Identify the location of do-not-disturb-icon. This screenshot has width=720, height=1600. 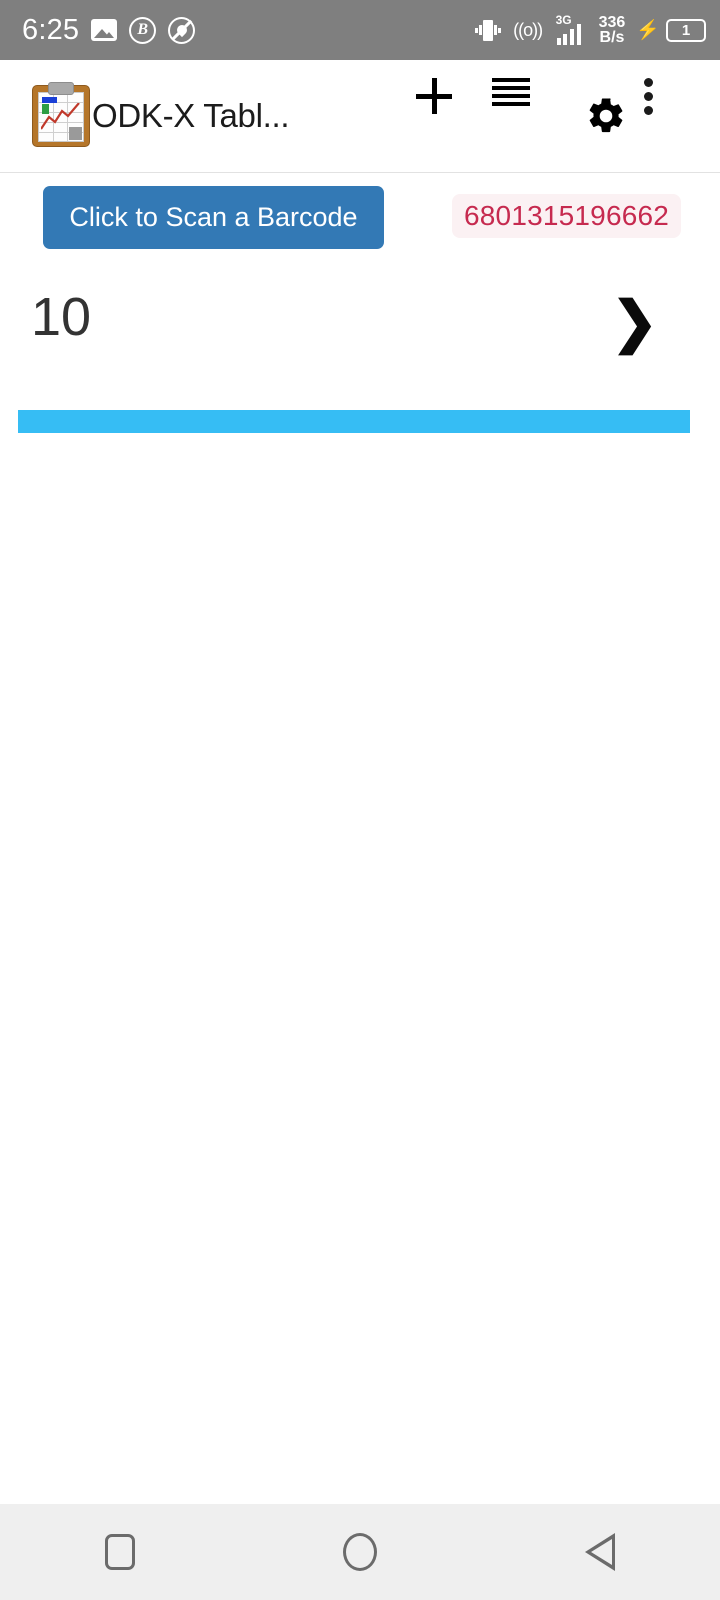
(182, 30).